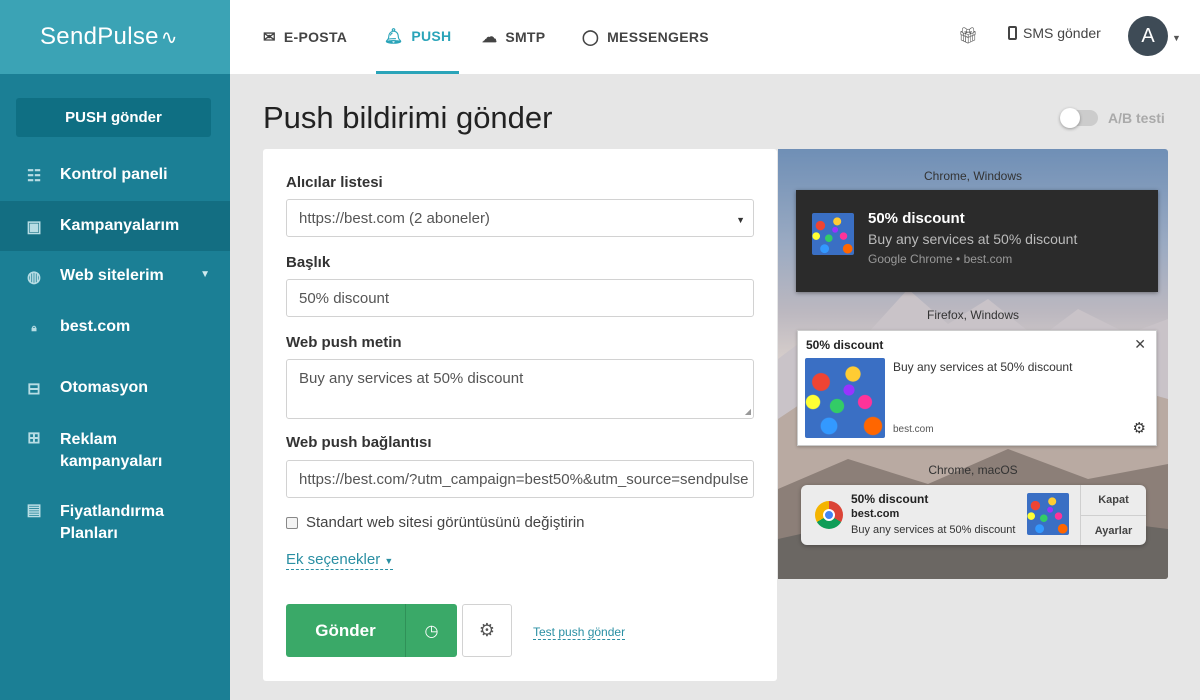 The width and height of the screenshot is (1200, 700). What do you see at coordinates (269, 37) in the screenshot?
I see `envelope-icon: ✉` at bounding box center [269, 37].